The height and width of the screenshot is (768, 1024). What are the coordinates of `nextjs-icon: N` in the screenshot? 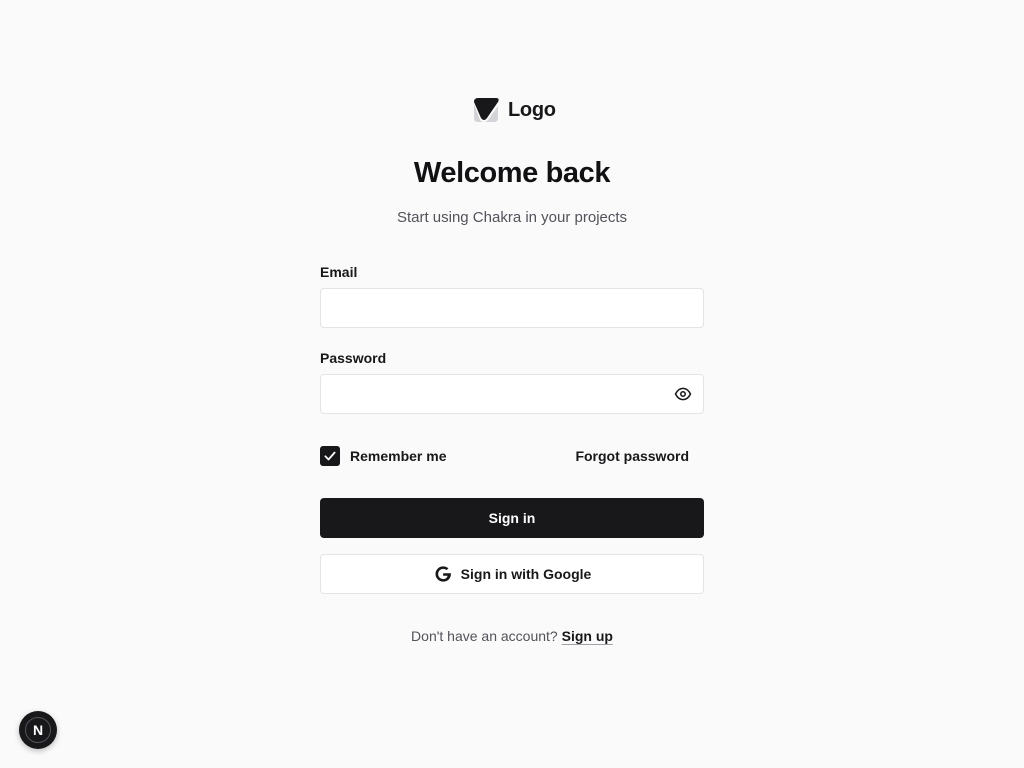 It's located at (38, 730).